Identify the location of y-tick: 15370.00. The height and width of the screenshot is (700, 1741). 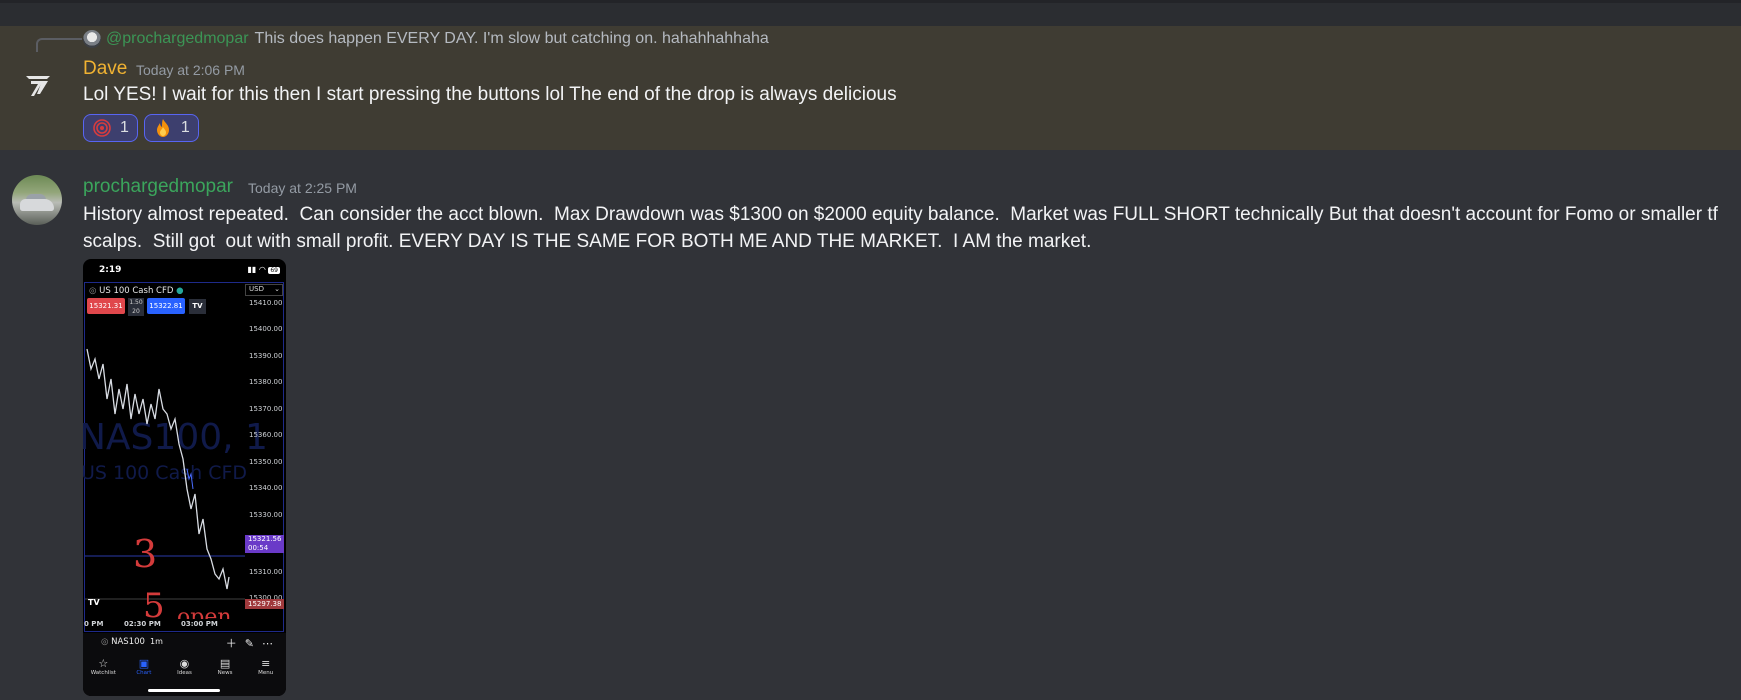
(266, 409).